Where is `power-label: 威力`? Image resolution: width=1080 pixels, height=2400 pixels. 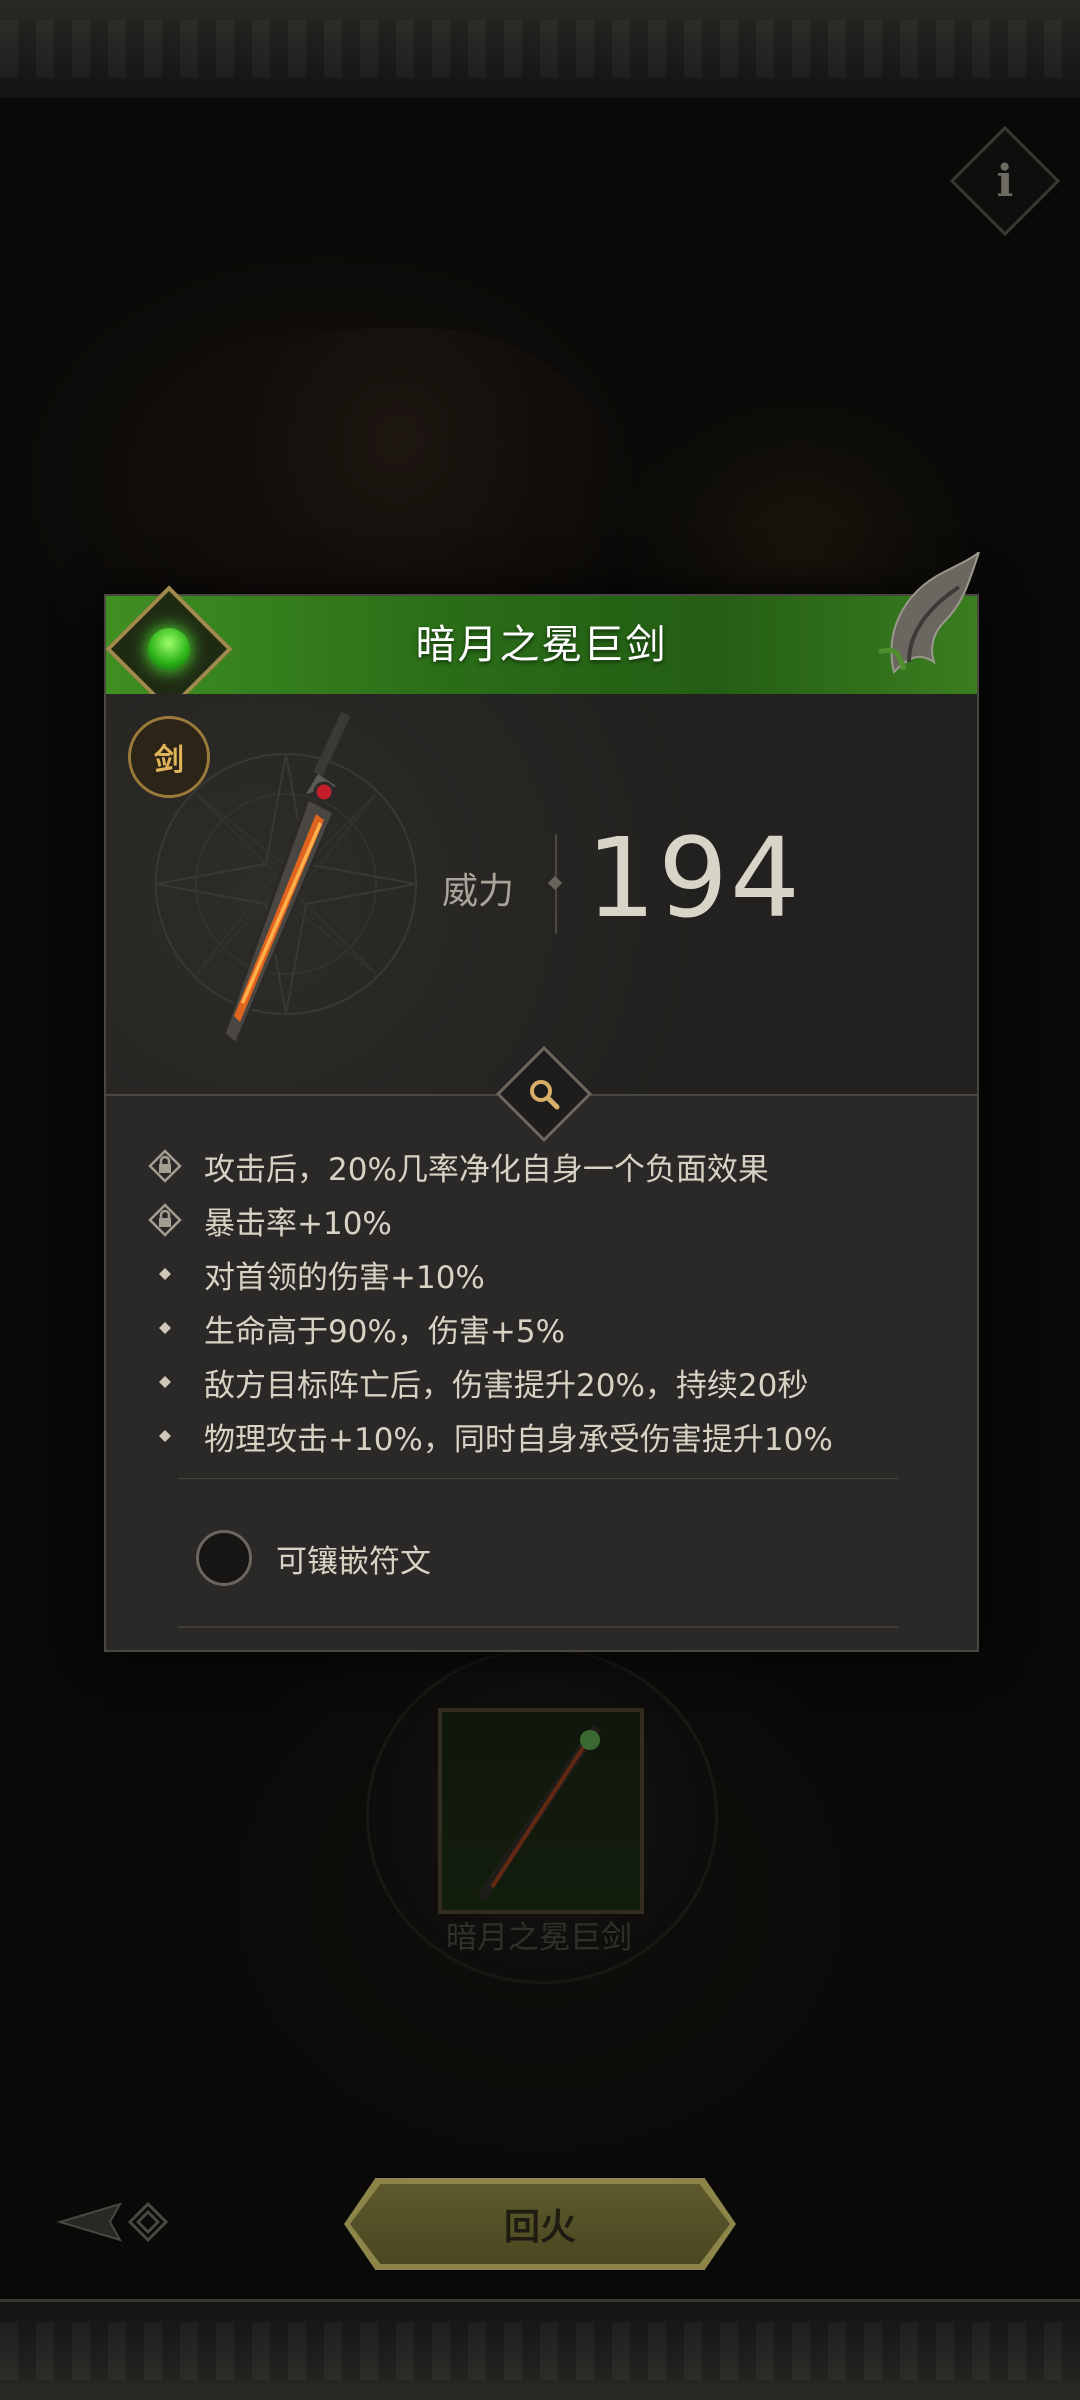
power-label: 威力 is located at coordinates (478, 891).